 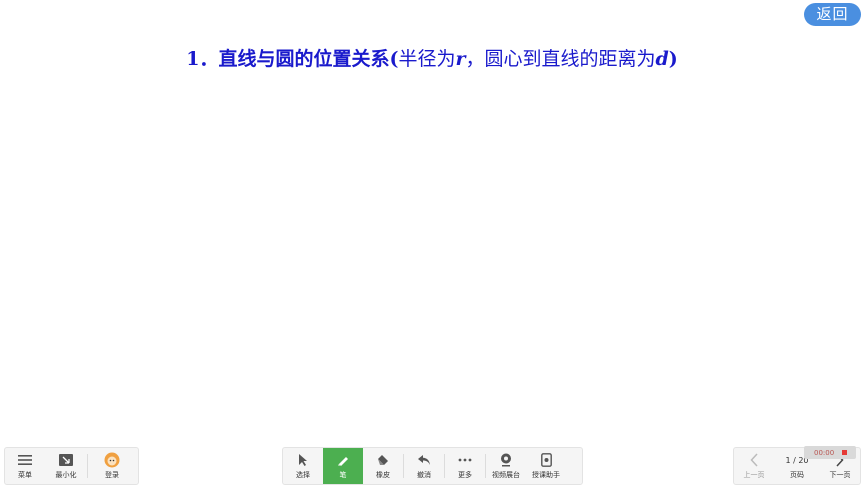 I want to click on pen-tool-button: 笔, so click(x=343, y=466).